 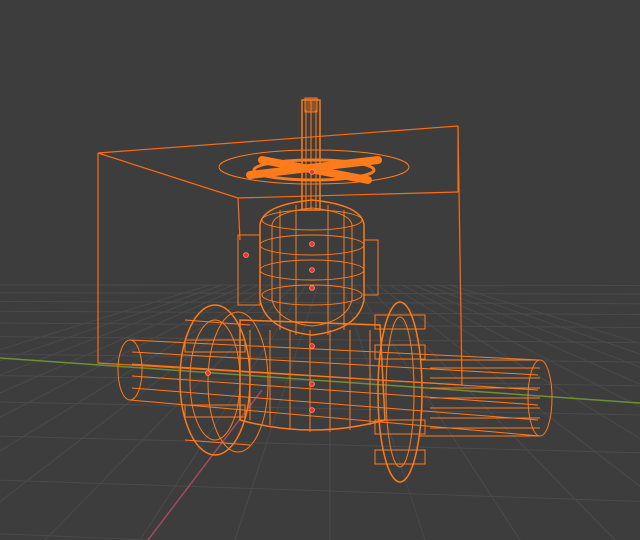 I want to click on valve-stem, so click(x=311, y=154).